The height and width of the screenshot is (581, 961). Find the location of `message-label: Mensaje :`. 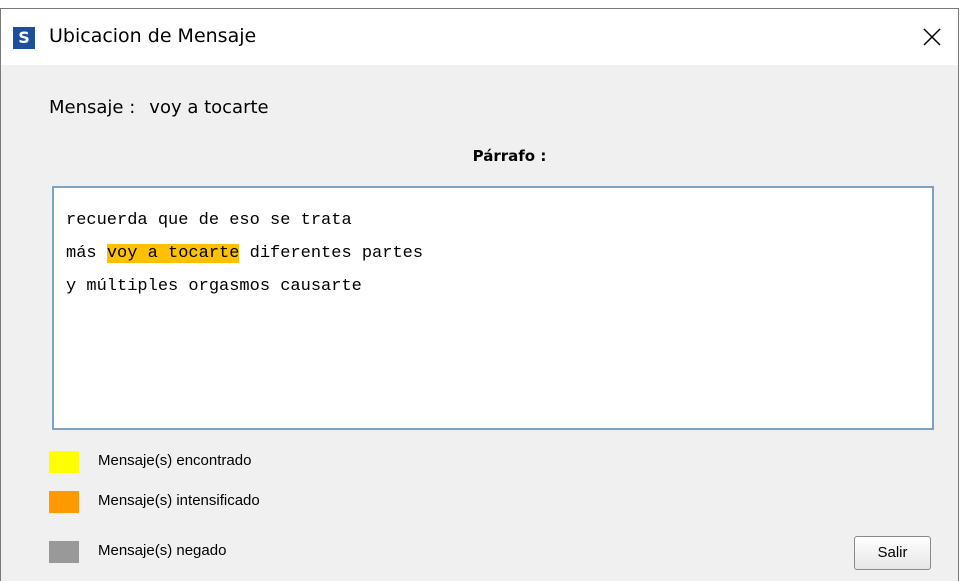

message-label: Mensaje : is located at coordinates (92, 107).